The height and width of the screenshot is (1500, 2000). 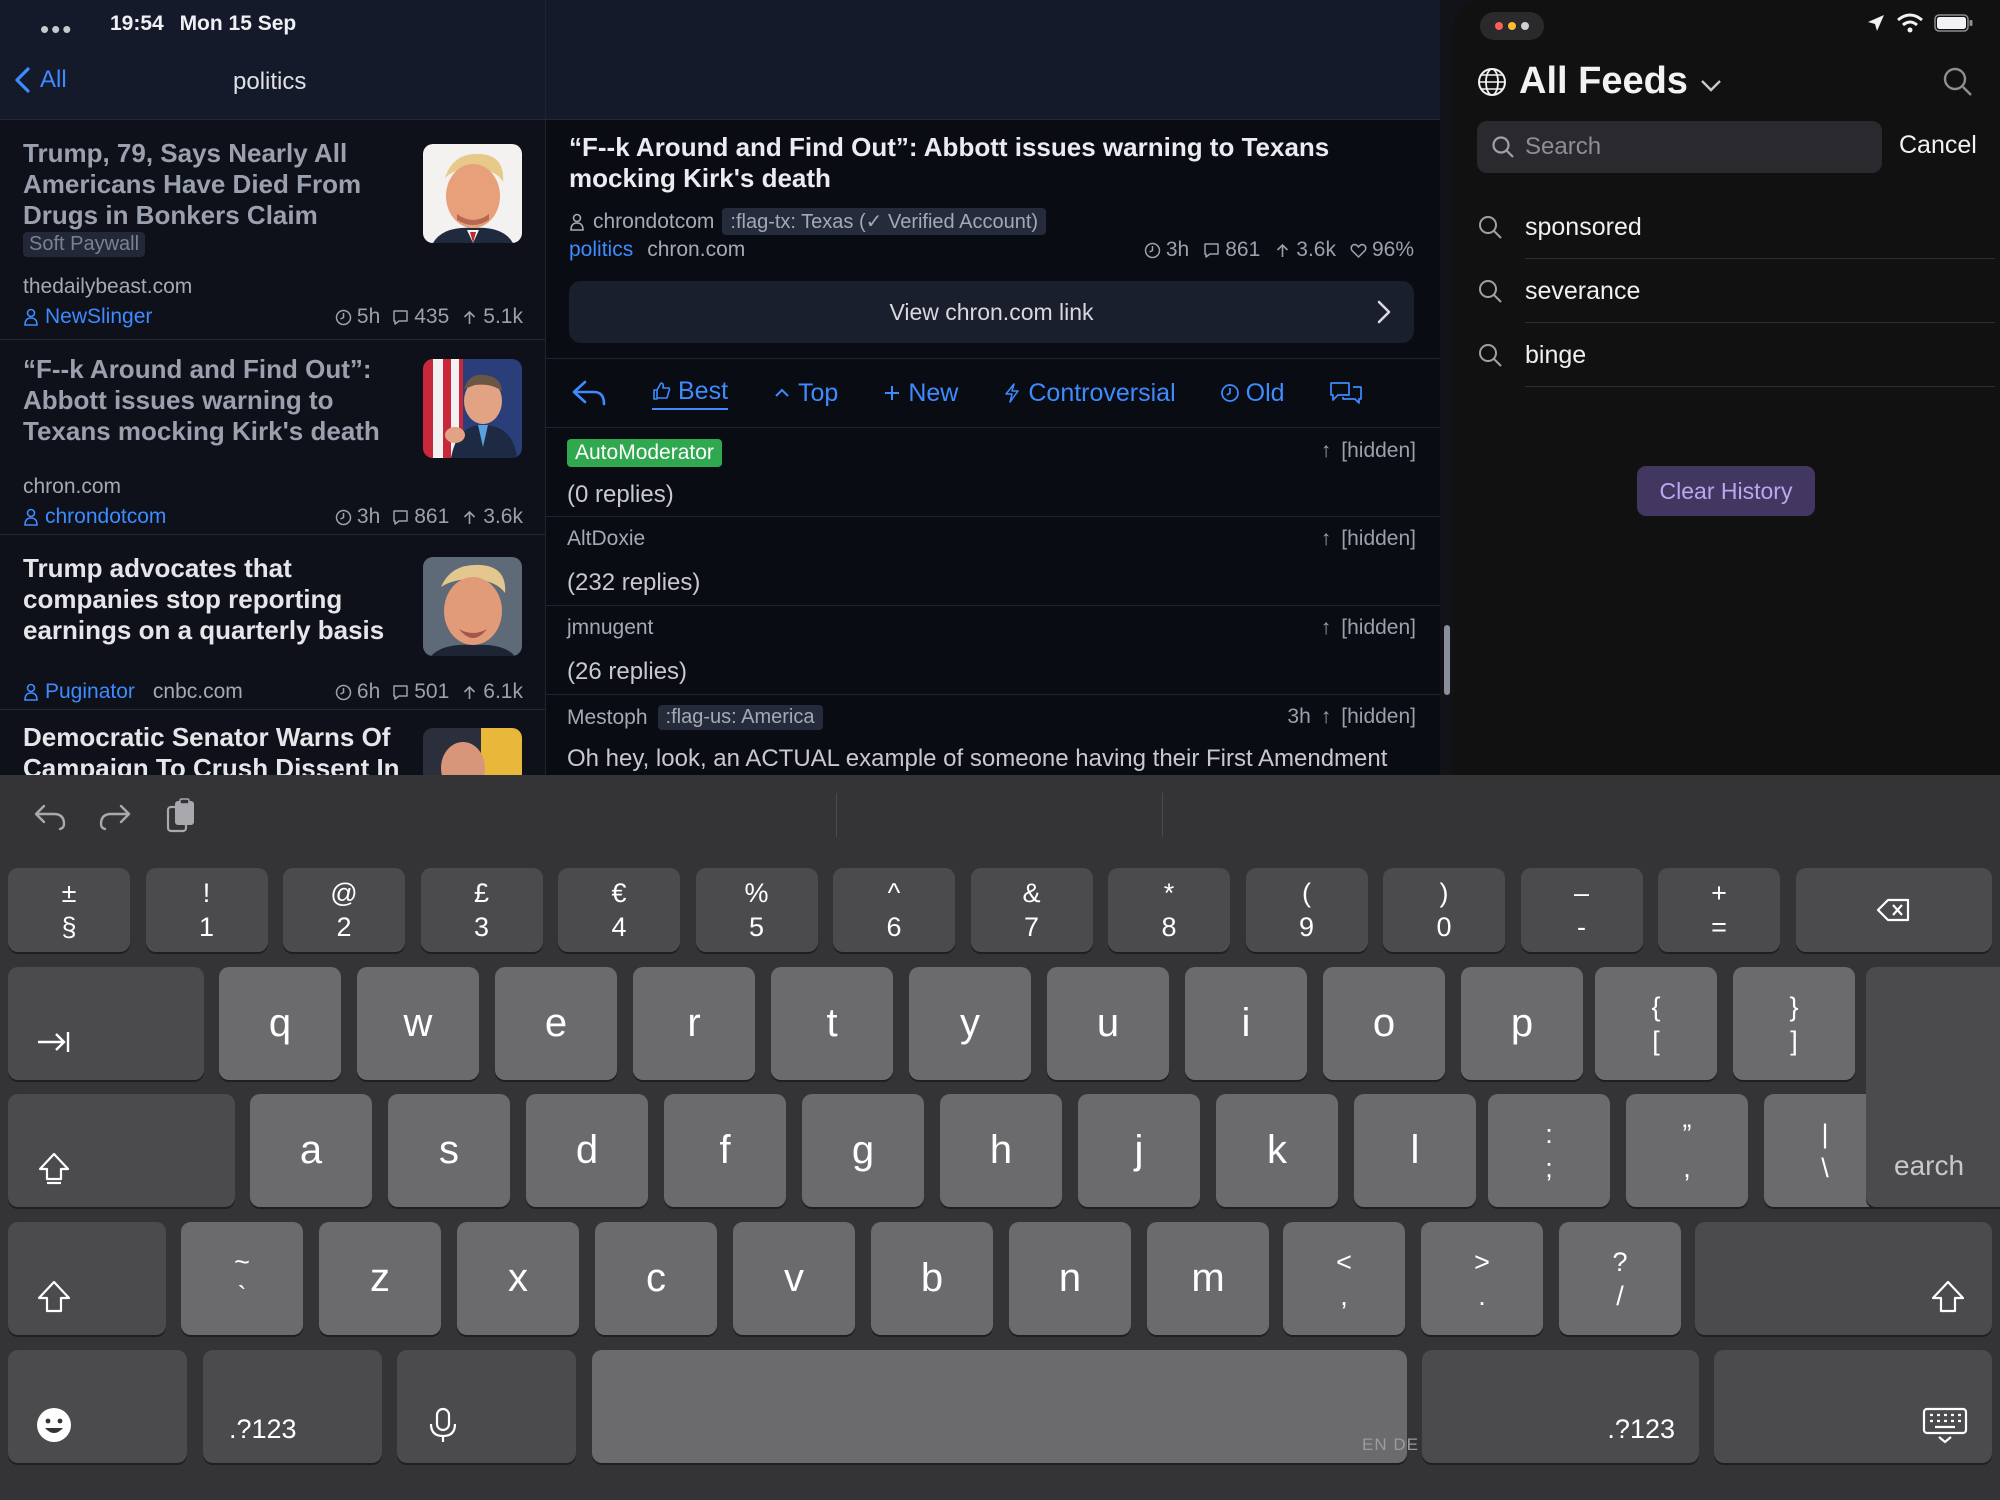 I want to click on key-f: f, so click(x=725, y=1150).